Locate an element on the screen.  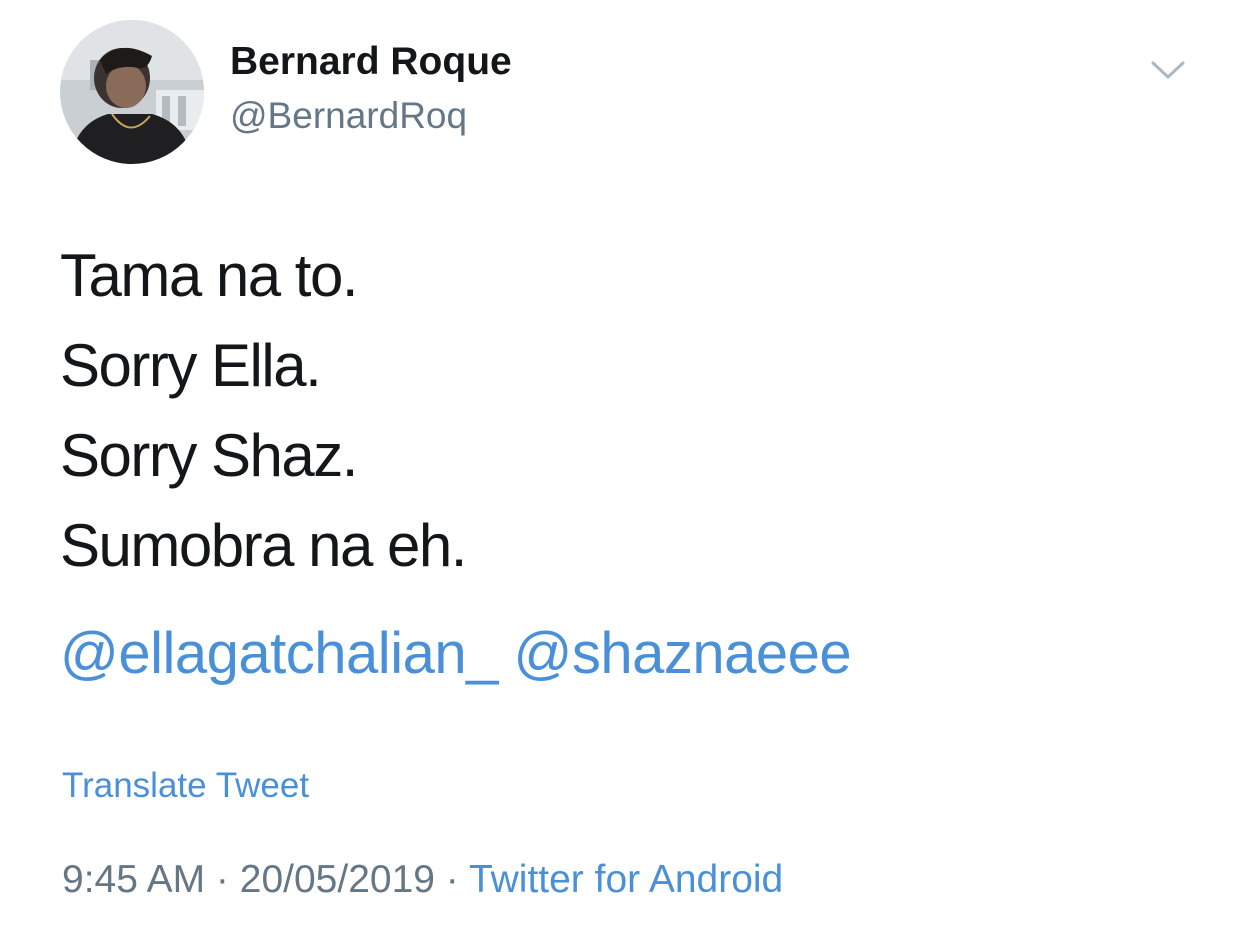
tweet-time: 9:45 AM is located at coordinates (133, 879).